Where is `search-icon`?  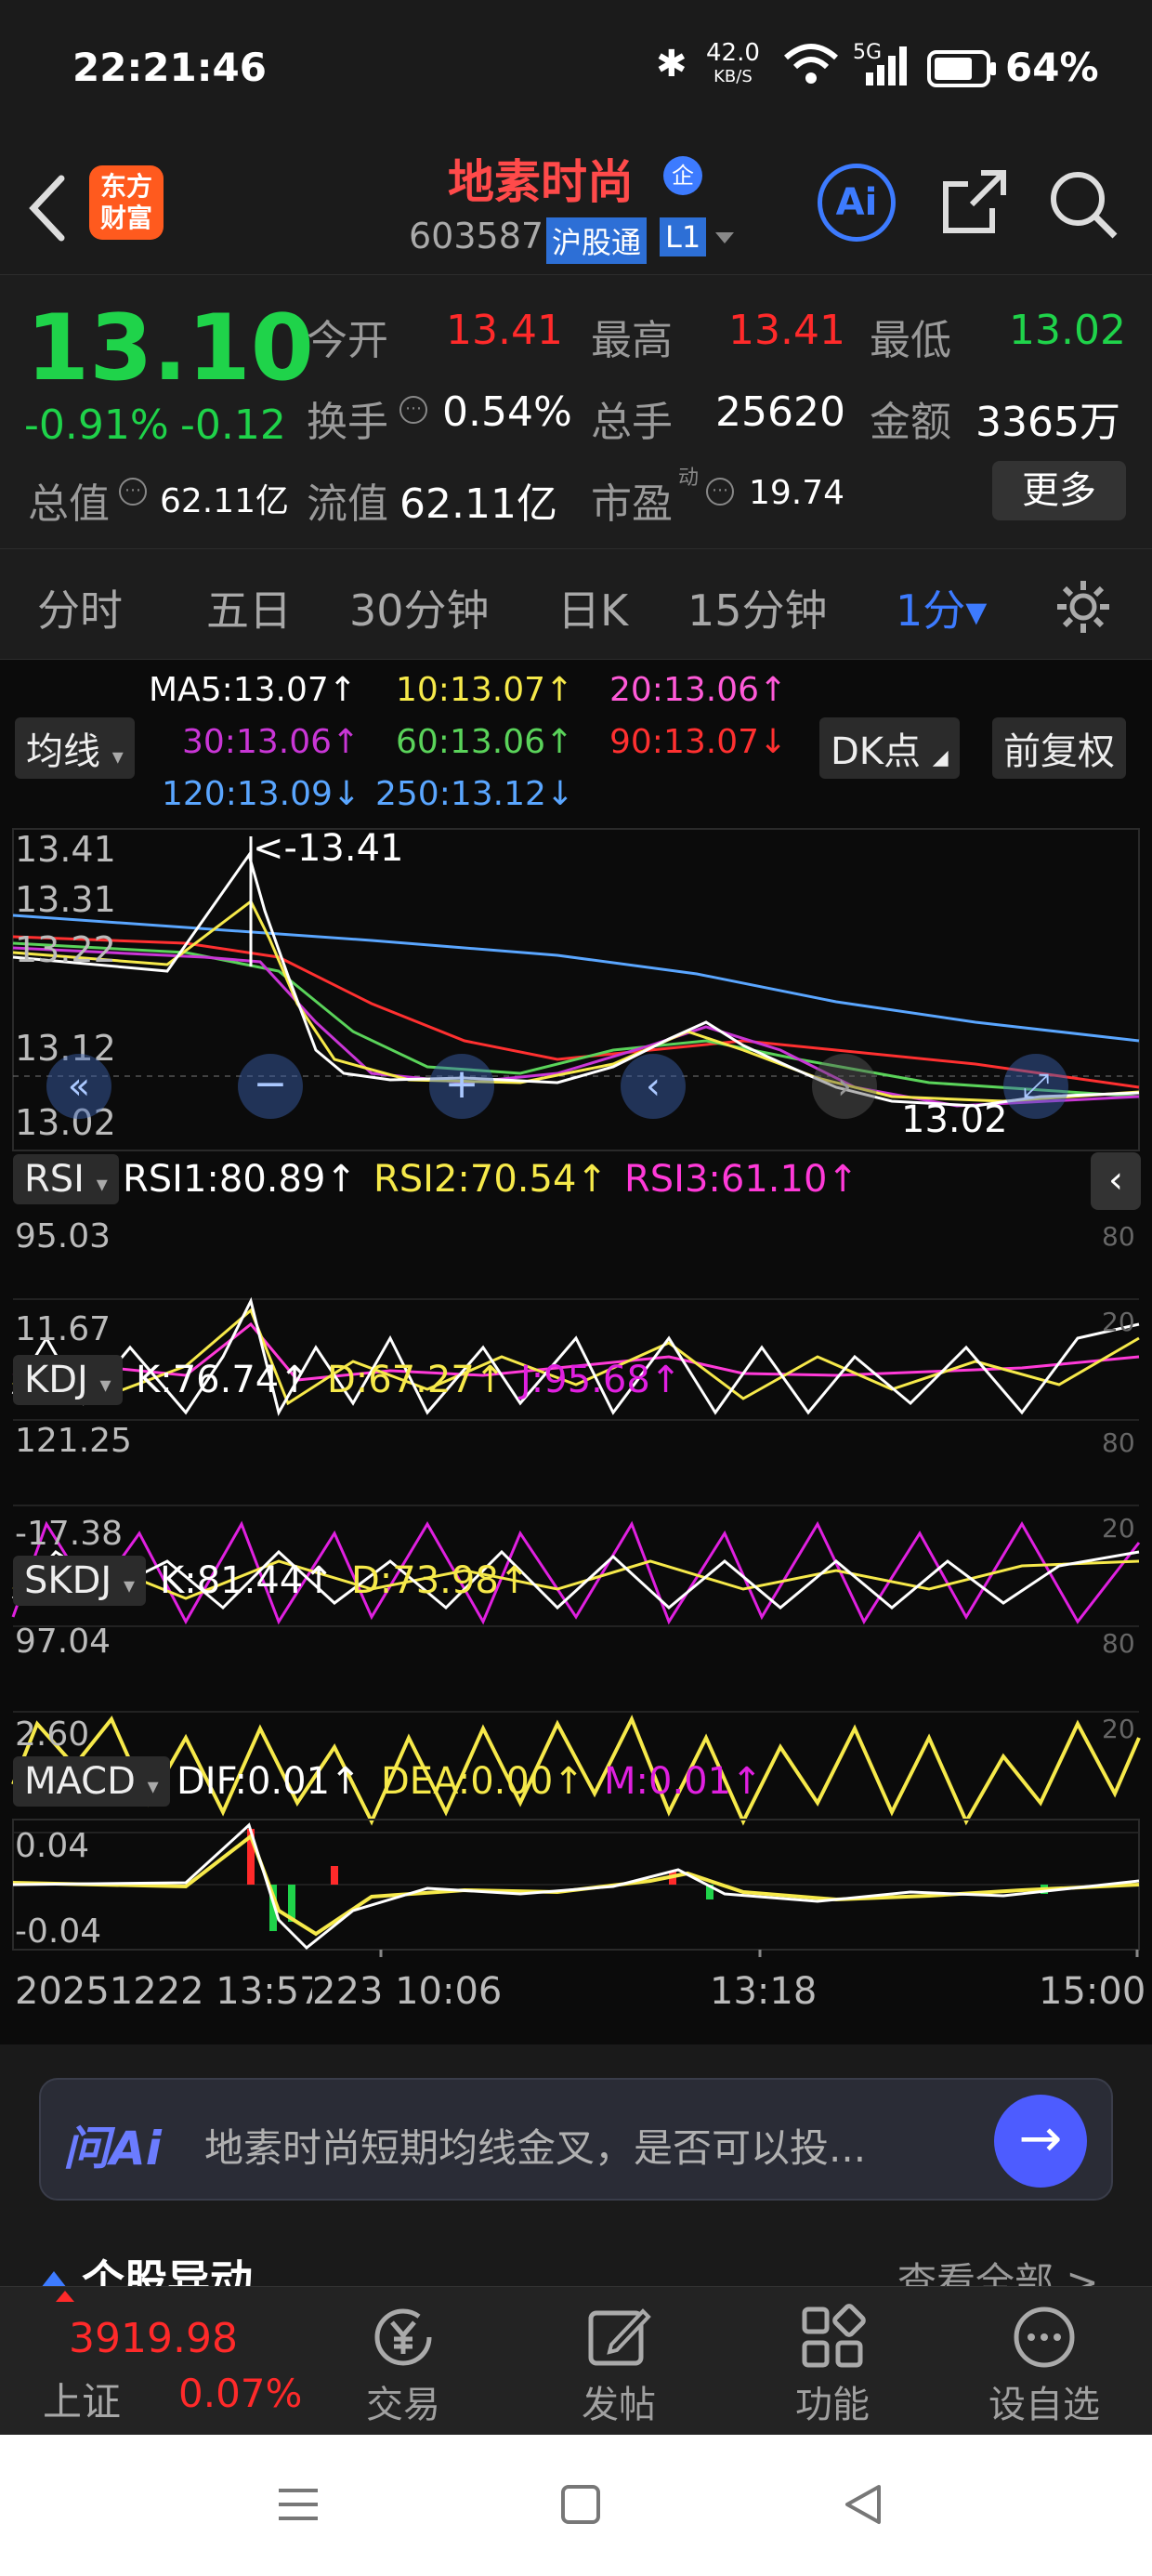
search-icon is located at coordinates (1083, 204).